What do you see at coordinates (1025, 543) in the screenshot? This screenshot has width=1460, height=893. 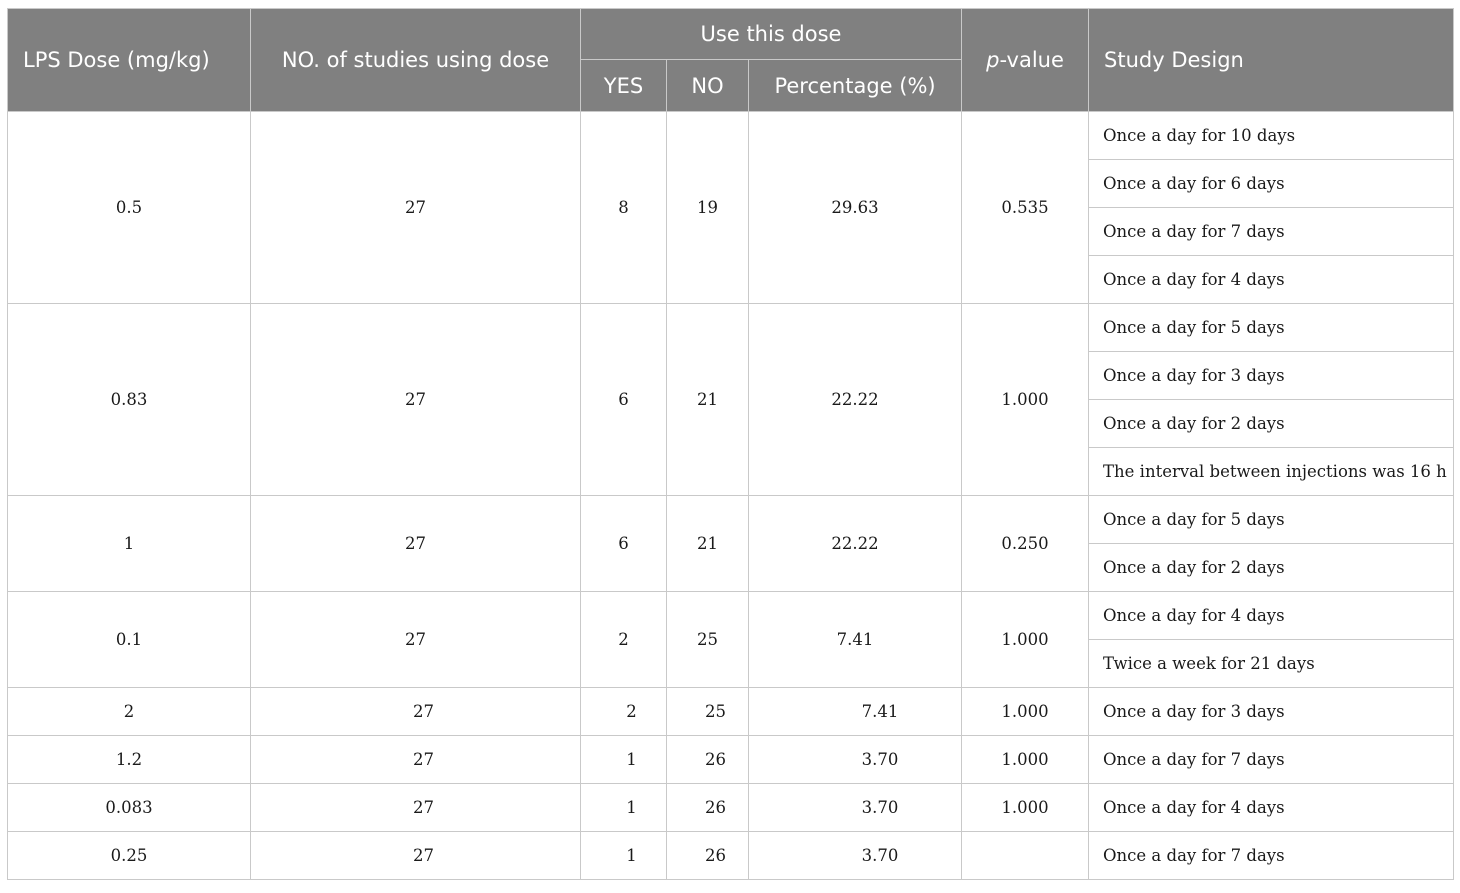 I see `cell-p-value: 0.250` at bounding box center [1025, 543].